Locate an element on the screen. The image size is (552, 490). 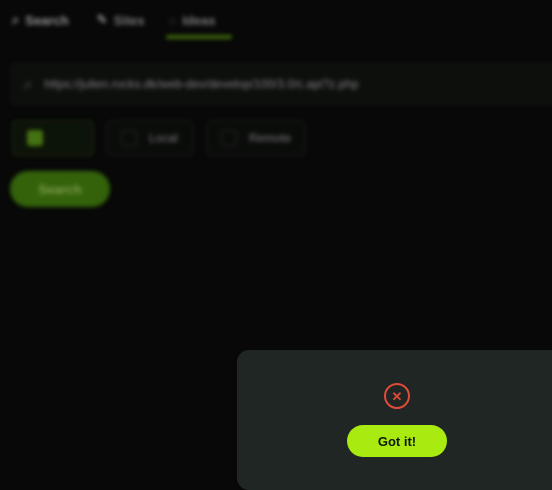
tab-ideas-label: Ideas is located at coordinates (199, 20).